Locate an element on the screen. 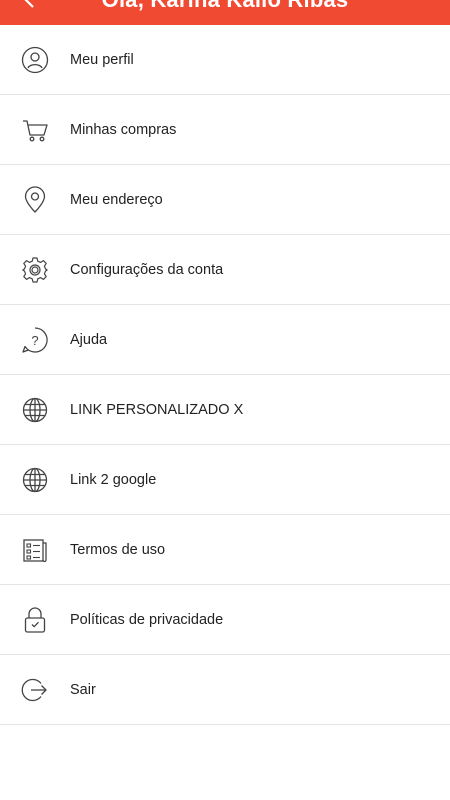  menu-item-label: Ajuda is located at coordinates (89, 339).